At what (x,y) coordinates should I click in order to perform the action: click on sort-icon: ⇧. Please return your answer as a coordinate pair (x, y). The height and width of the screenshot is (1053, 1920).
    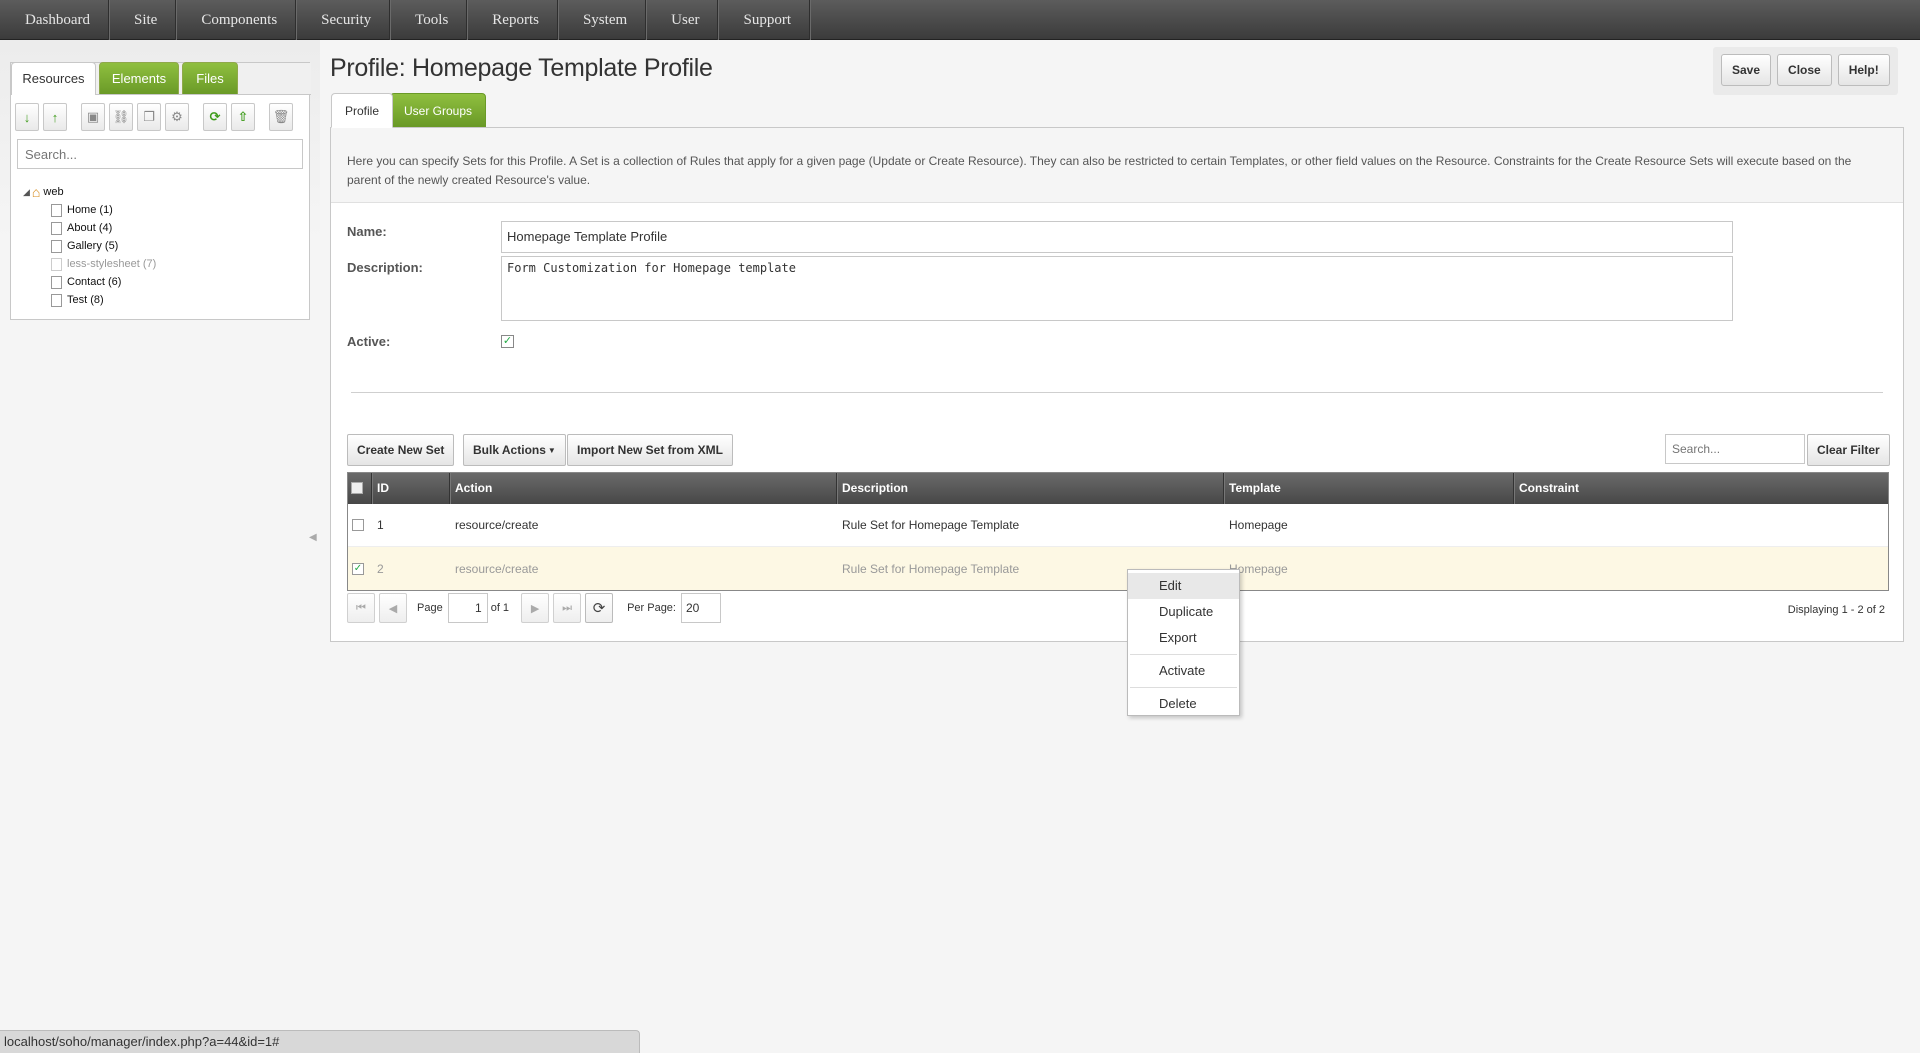
    Looking at the image, I should click on (243, 117).